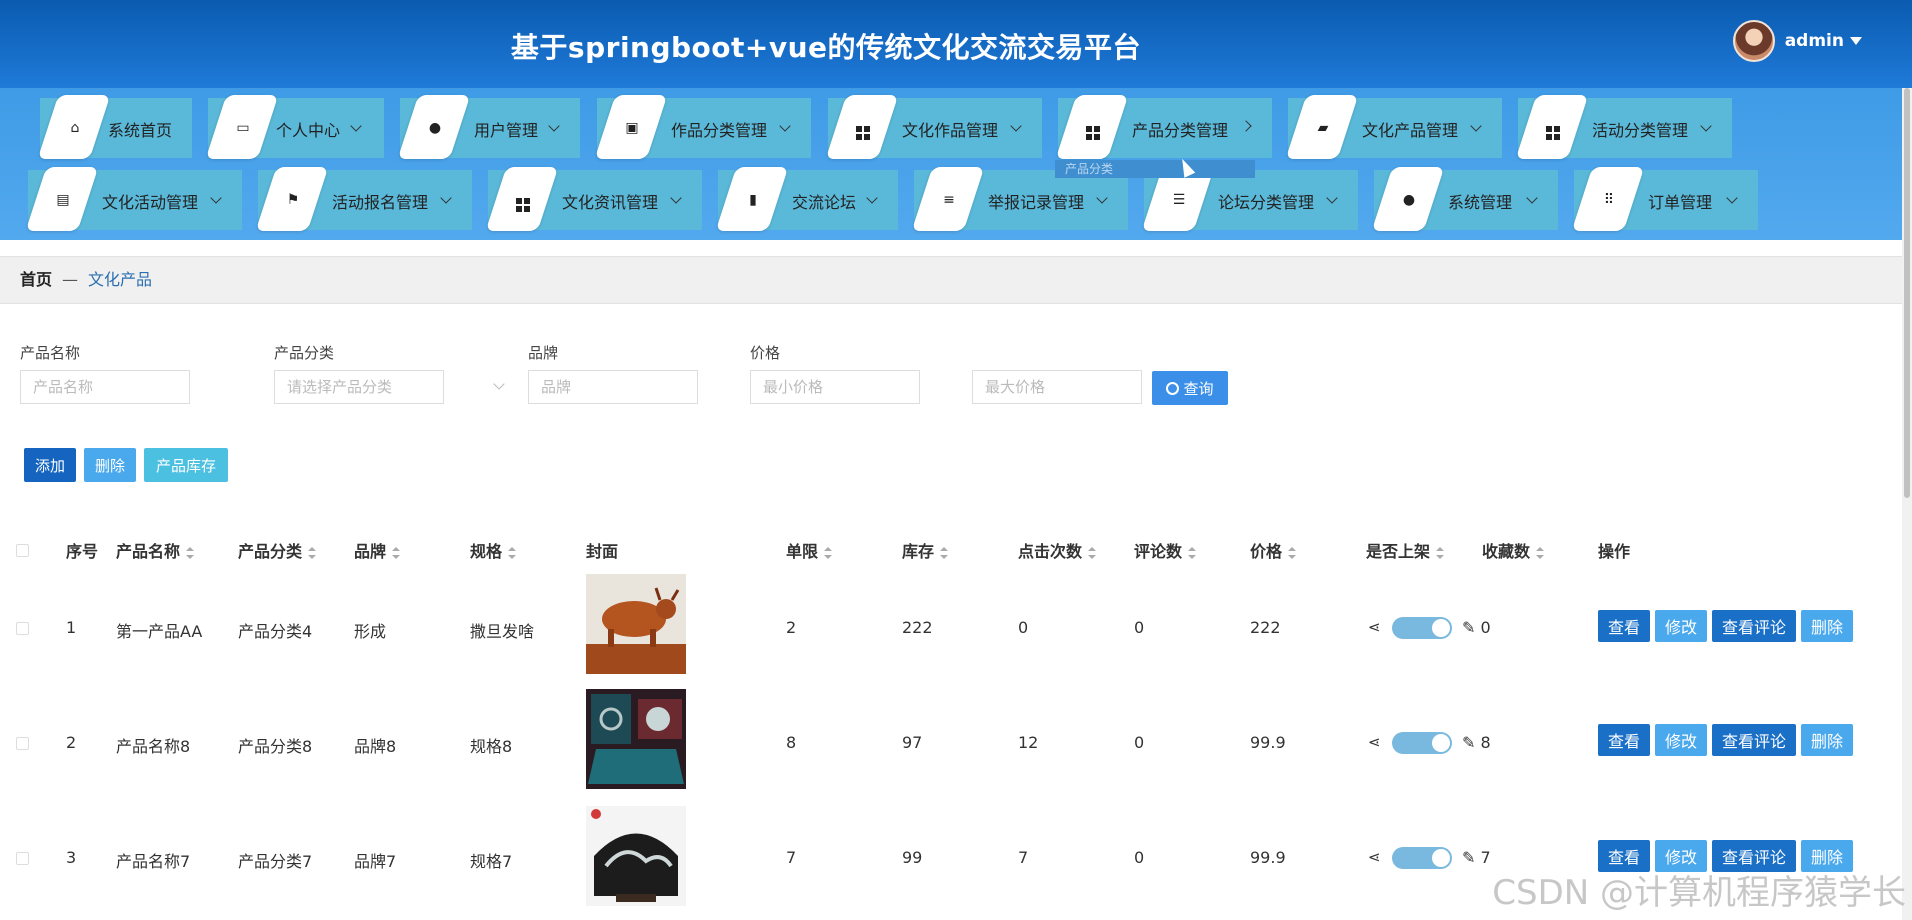 Image resolution: width=1912 pixels, height=920 pixels. I want to click on brand-filter-label: 品牌, so click(543, 353).